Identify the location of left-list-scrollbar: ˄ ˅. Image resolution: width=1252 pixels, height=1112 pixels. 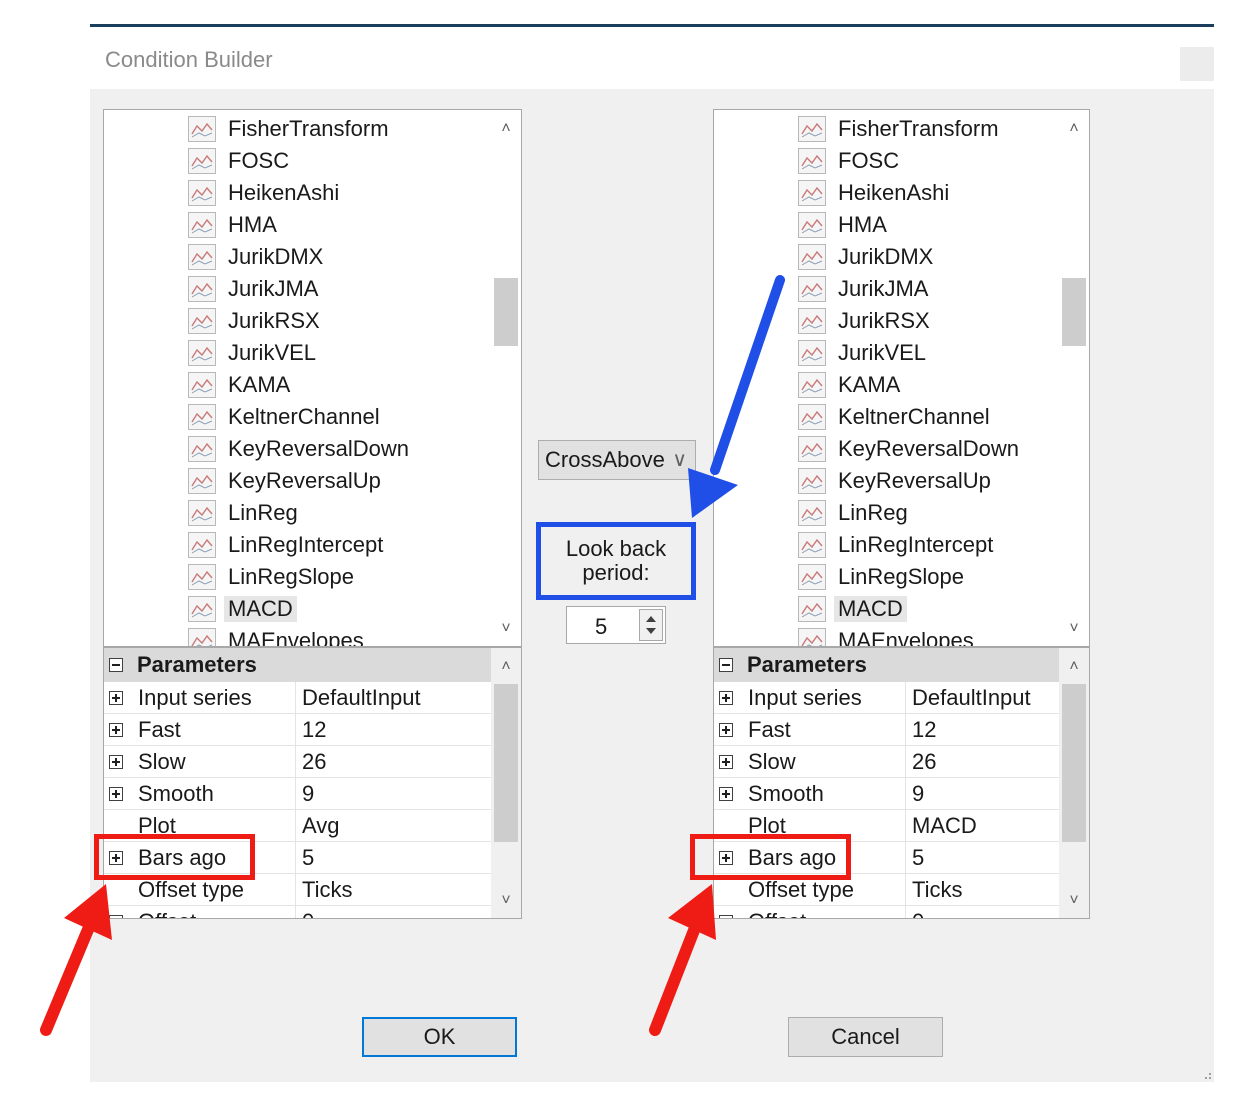
(506, 378).